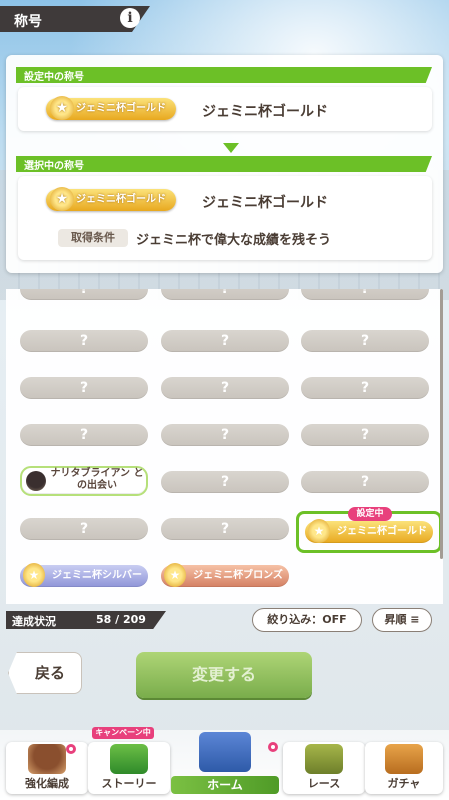  I want to click on filter-button: 絞り込み：OFF, so click(307, 620).